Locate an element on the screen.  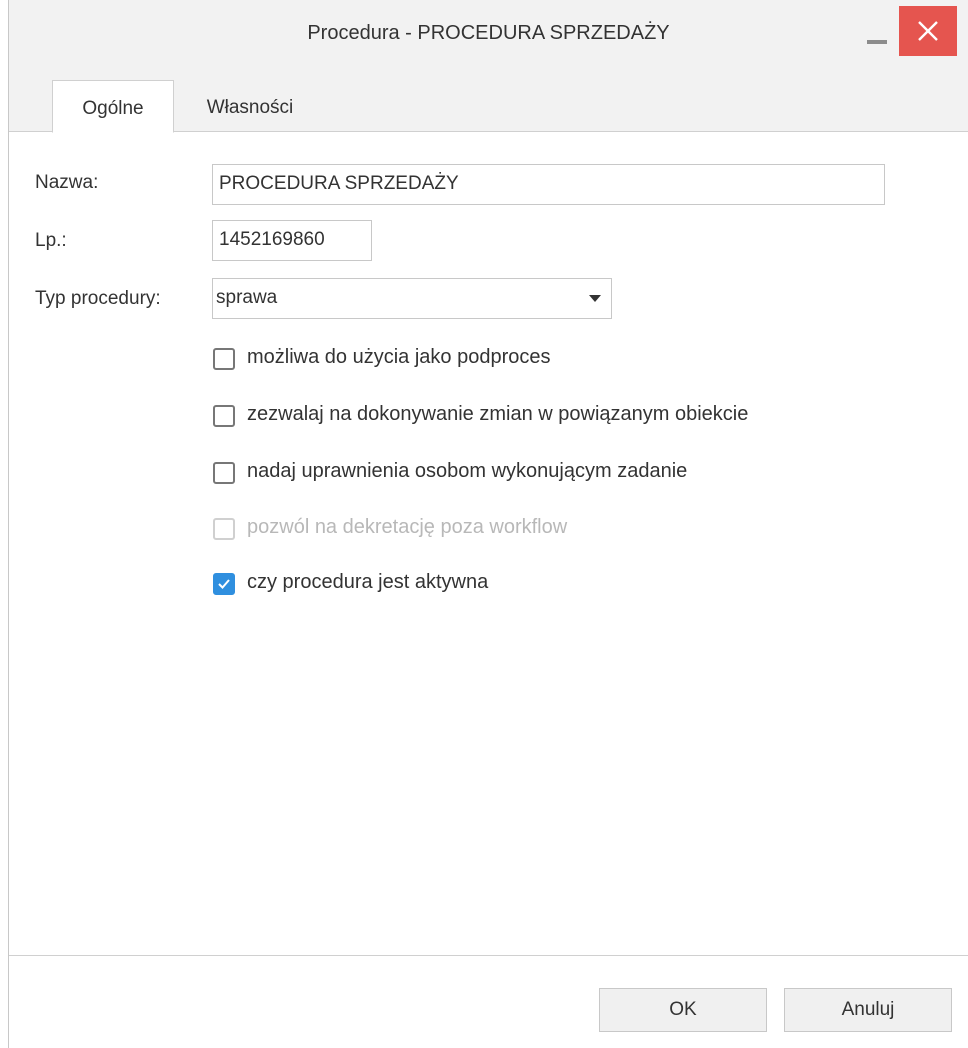
ok-button: OK is located at coordinates (683, 1010).